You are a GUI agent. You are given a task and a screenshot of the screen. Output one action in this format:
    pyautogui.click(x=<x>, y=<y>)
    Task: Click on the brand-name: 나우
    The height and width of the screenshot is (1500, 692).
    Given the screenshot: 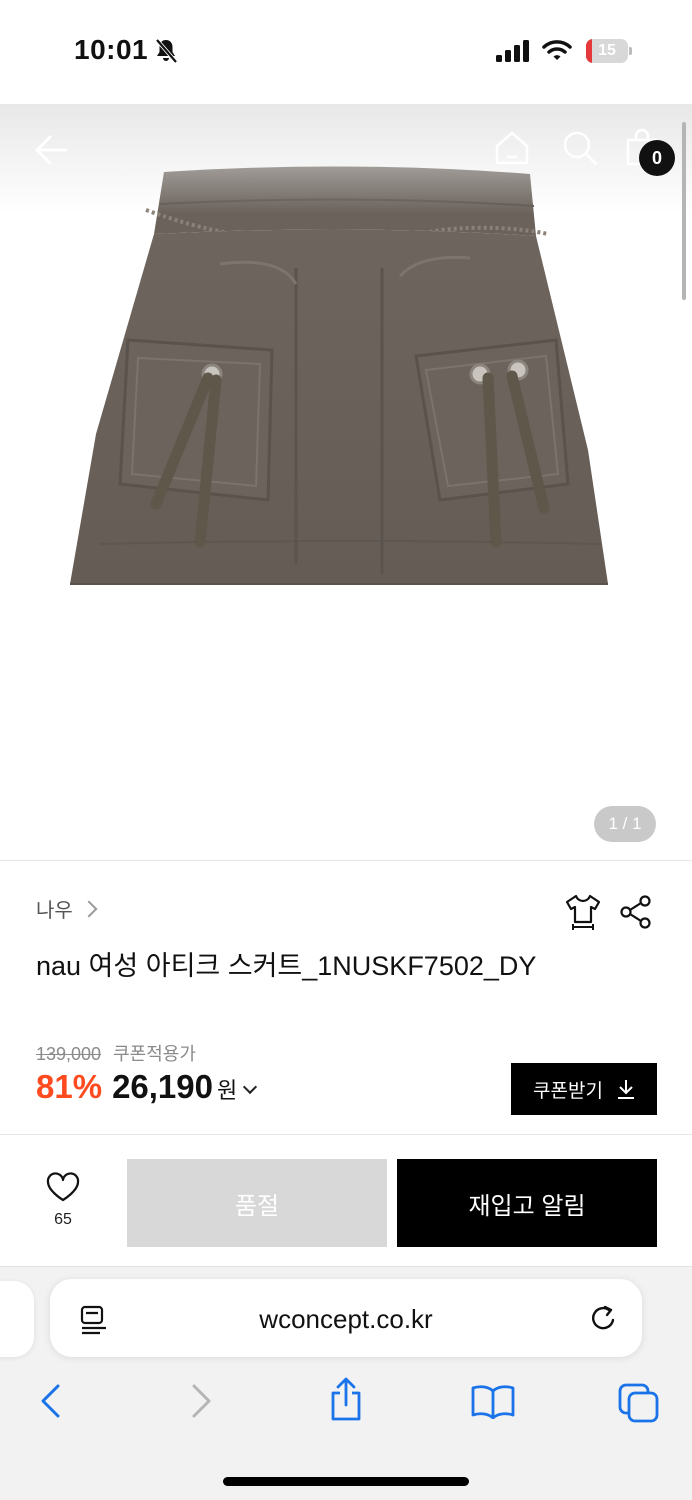 What is the action you would take?
    pyautogui.click(x=54, y=911)
    